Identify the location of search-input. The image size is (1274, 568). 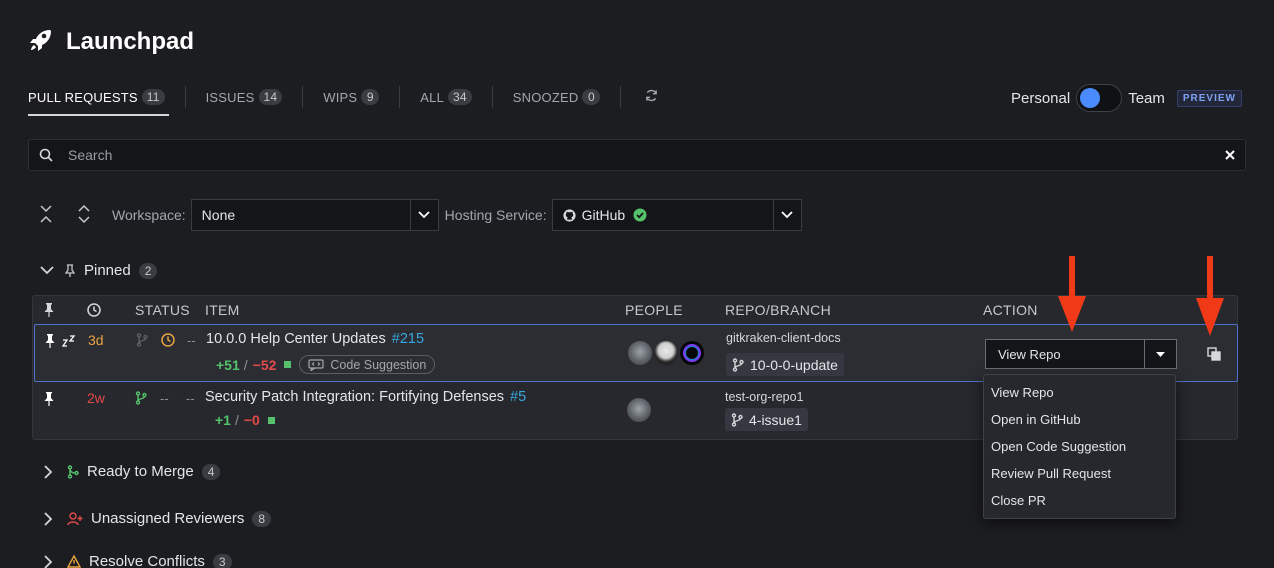
(639, 155).